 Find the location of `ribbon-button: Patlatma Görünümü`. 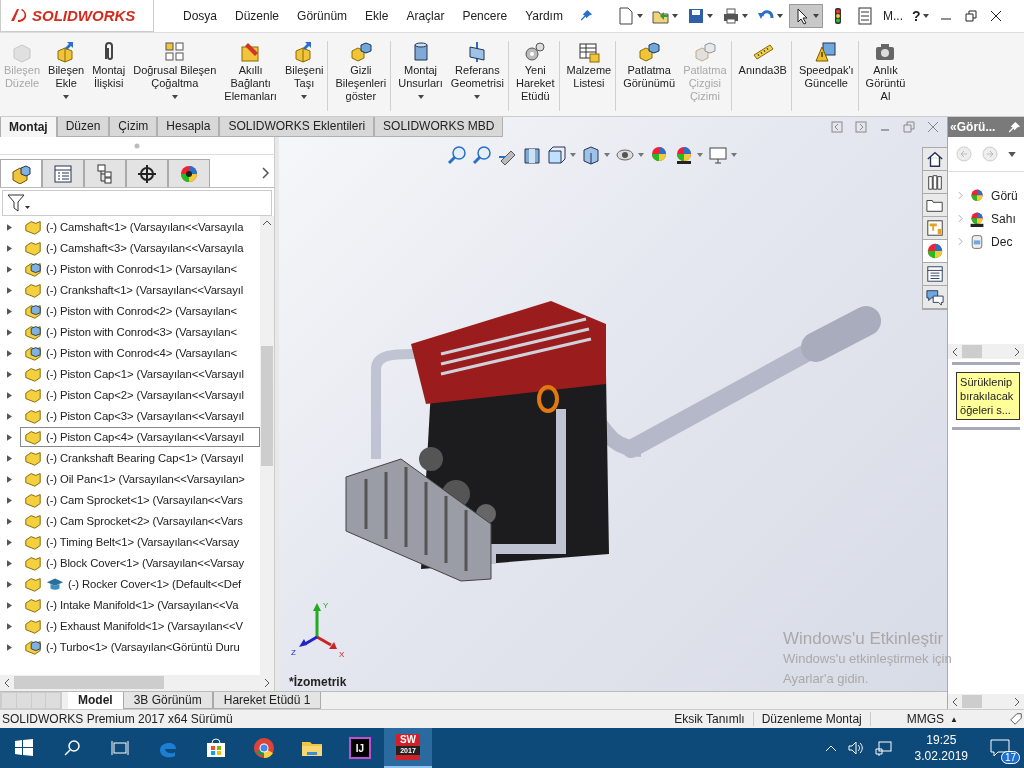

ribbon-button: Patlatma Görünümü is located at coordinates (649, 65).